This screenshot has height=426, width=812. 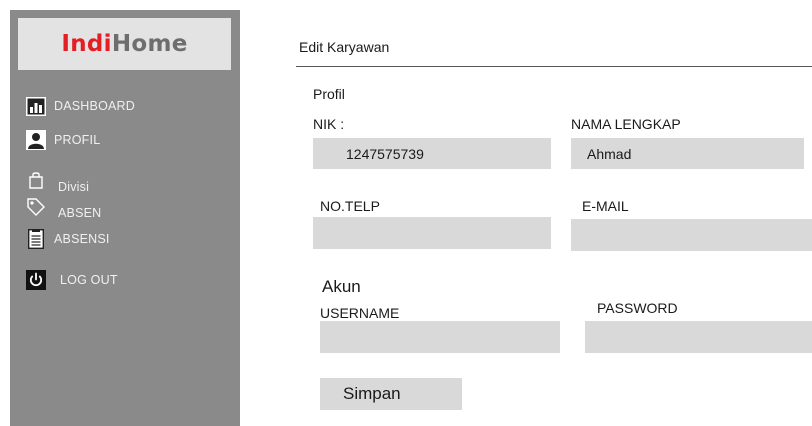 What do you see at coordinates (36, 106) in the screenshot?
I see `bar-chart-icon` at bounding box center [36, 106].